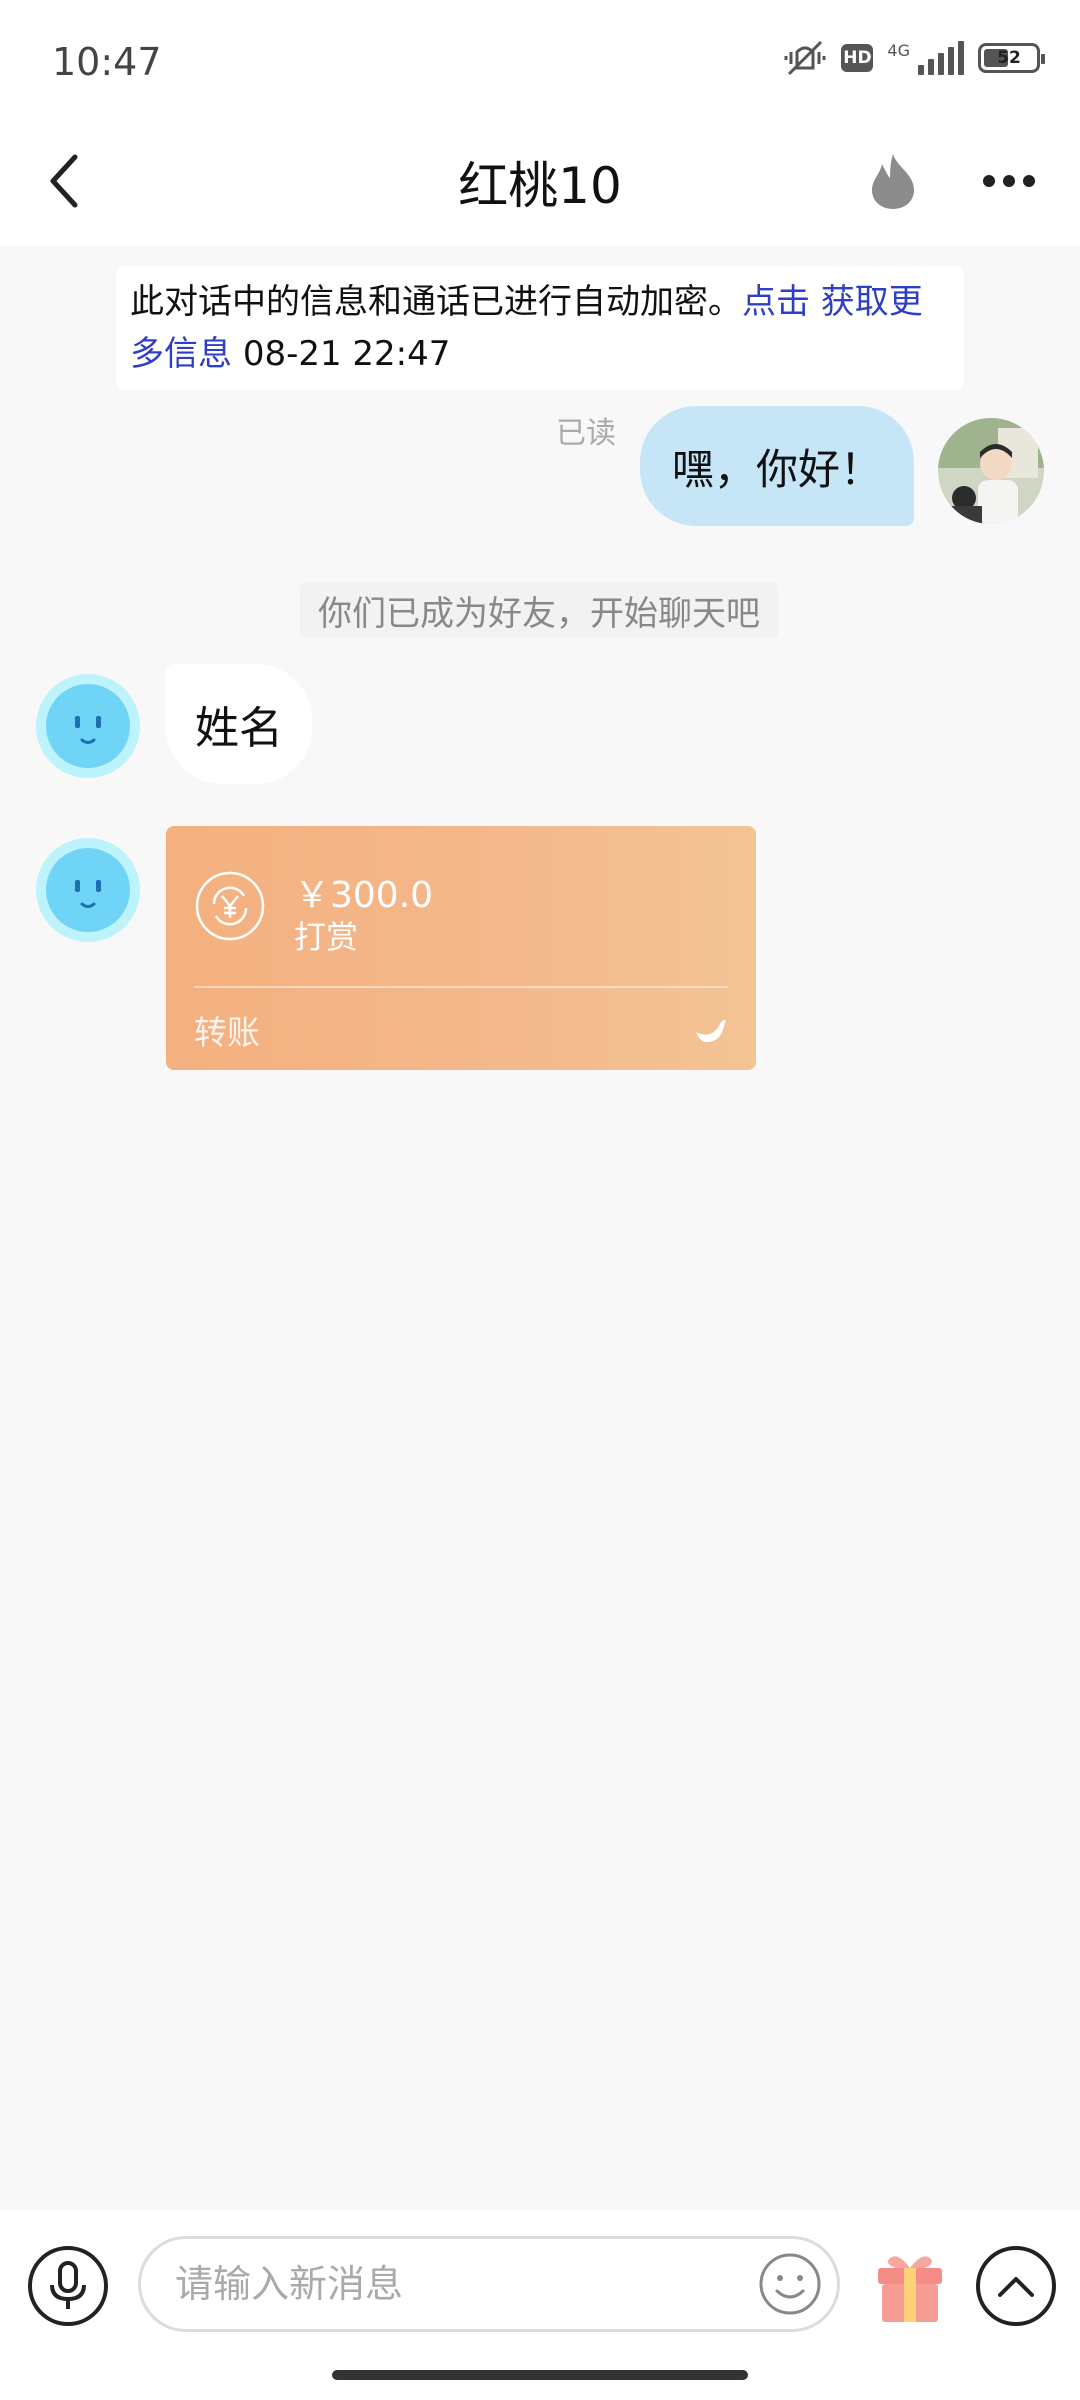 Image resolution: width=1080 pixels, height=2400 pixels. What do you see at coordinates (857, 58) in the screenshot?
I see `hd-icon: HD` at bounding box center [857, 58].